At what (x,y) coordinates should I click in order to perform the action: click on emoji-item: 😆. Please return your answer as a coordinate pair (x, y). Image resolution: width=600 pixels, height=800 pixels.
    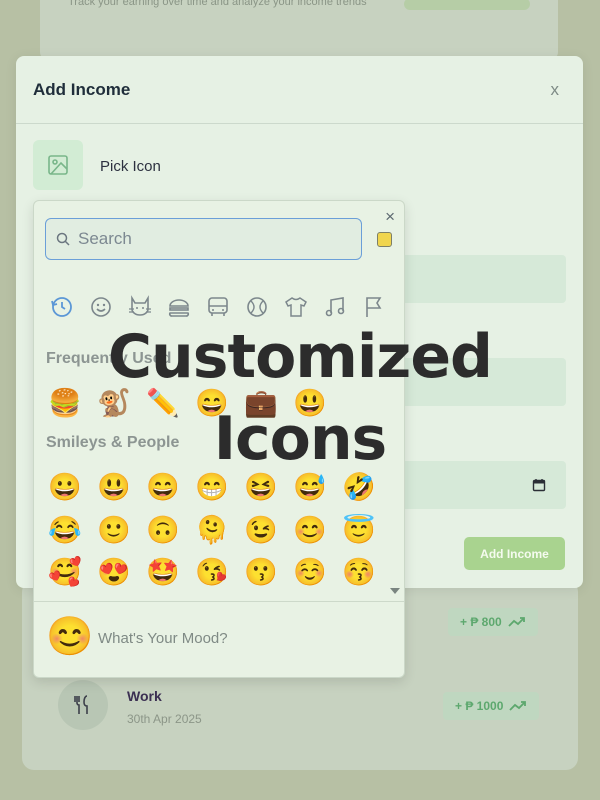
    Looking at the image, I should click on (261, 487).